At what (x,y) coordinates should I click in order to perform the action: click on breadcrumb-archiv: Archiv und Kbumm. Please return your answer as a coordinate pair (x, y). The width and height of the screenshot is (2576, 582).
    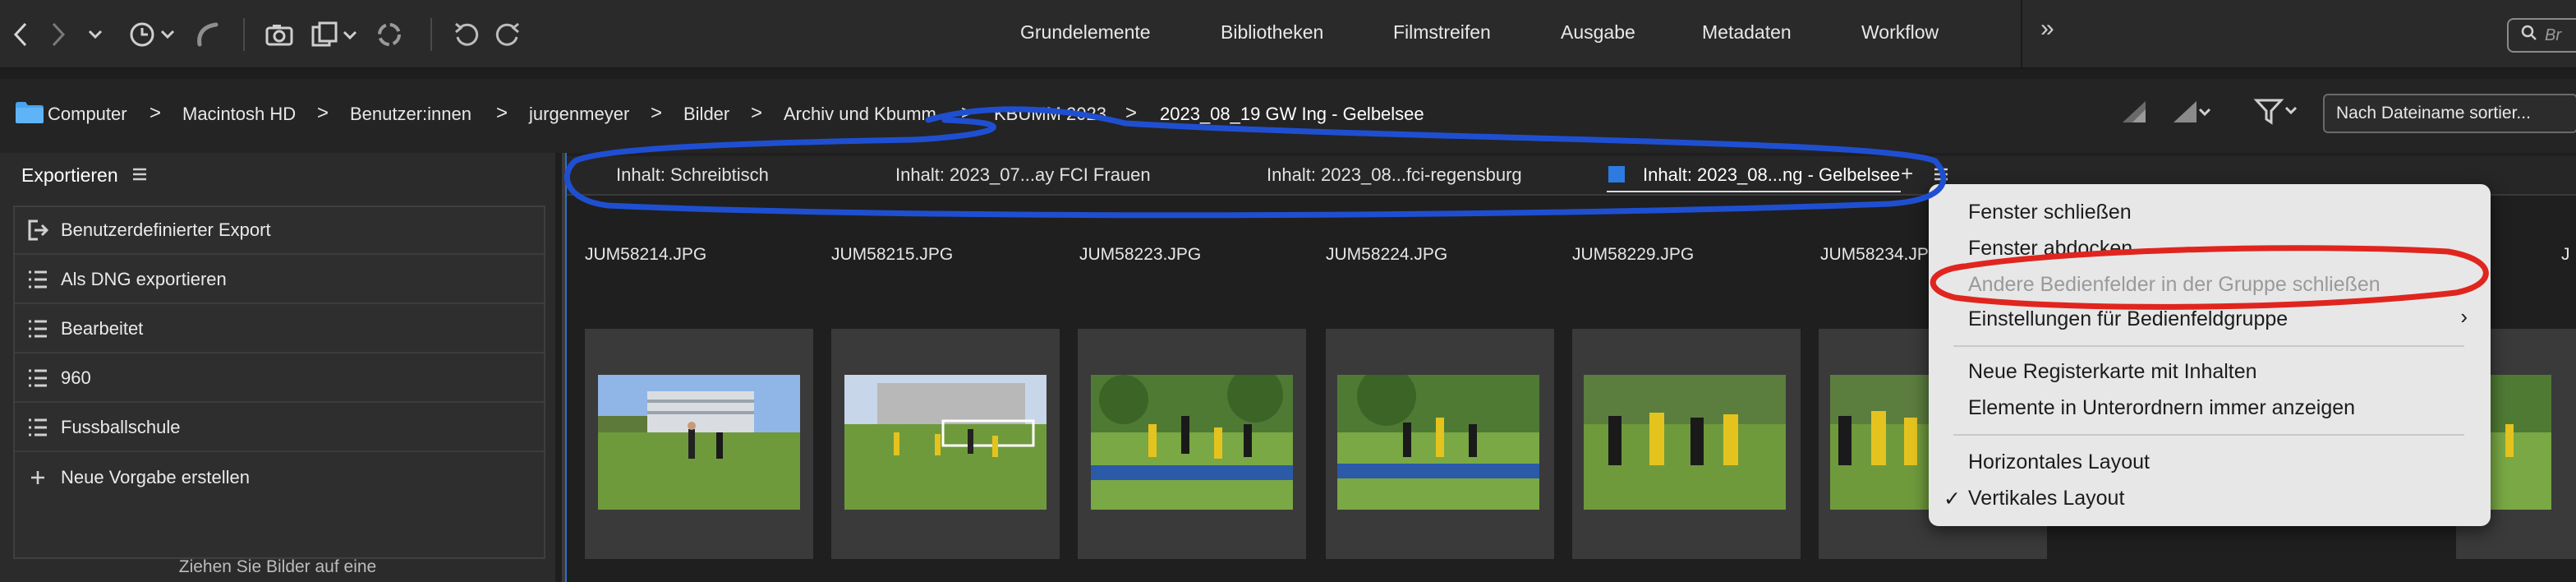
    Looking at the image, I should click on (860, 116).